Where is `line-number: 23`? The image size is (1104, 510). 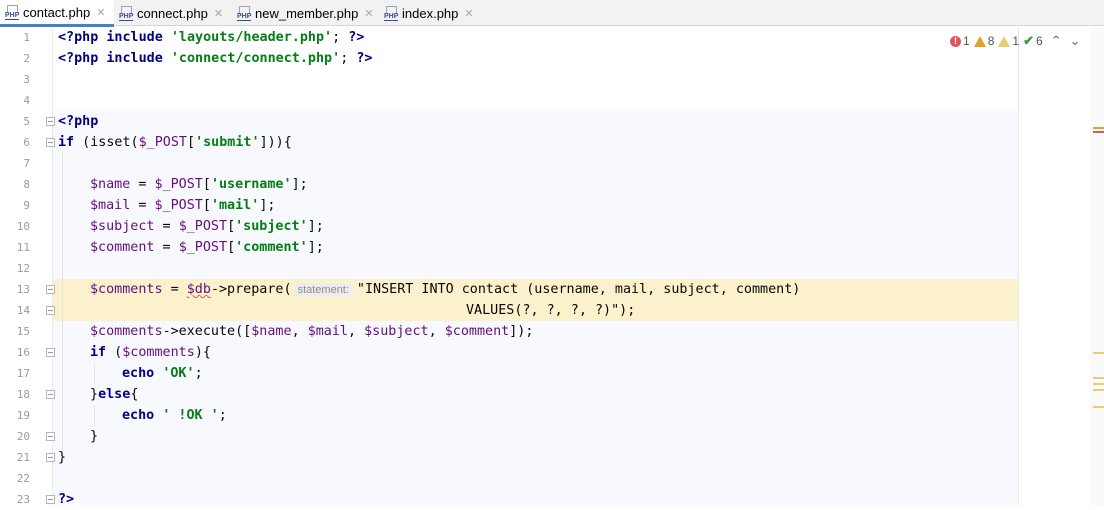
line-number: 23 is located at coordinates (23, 499).